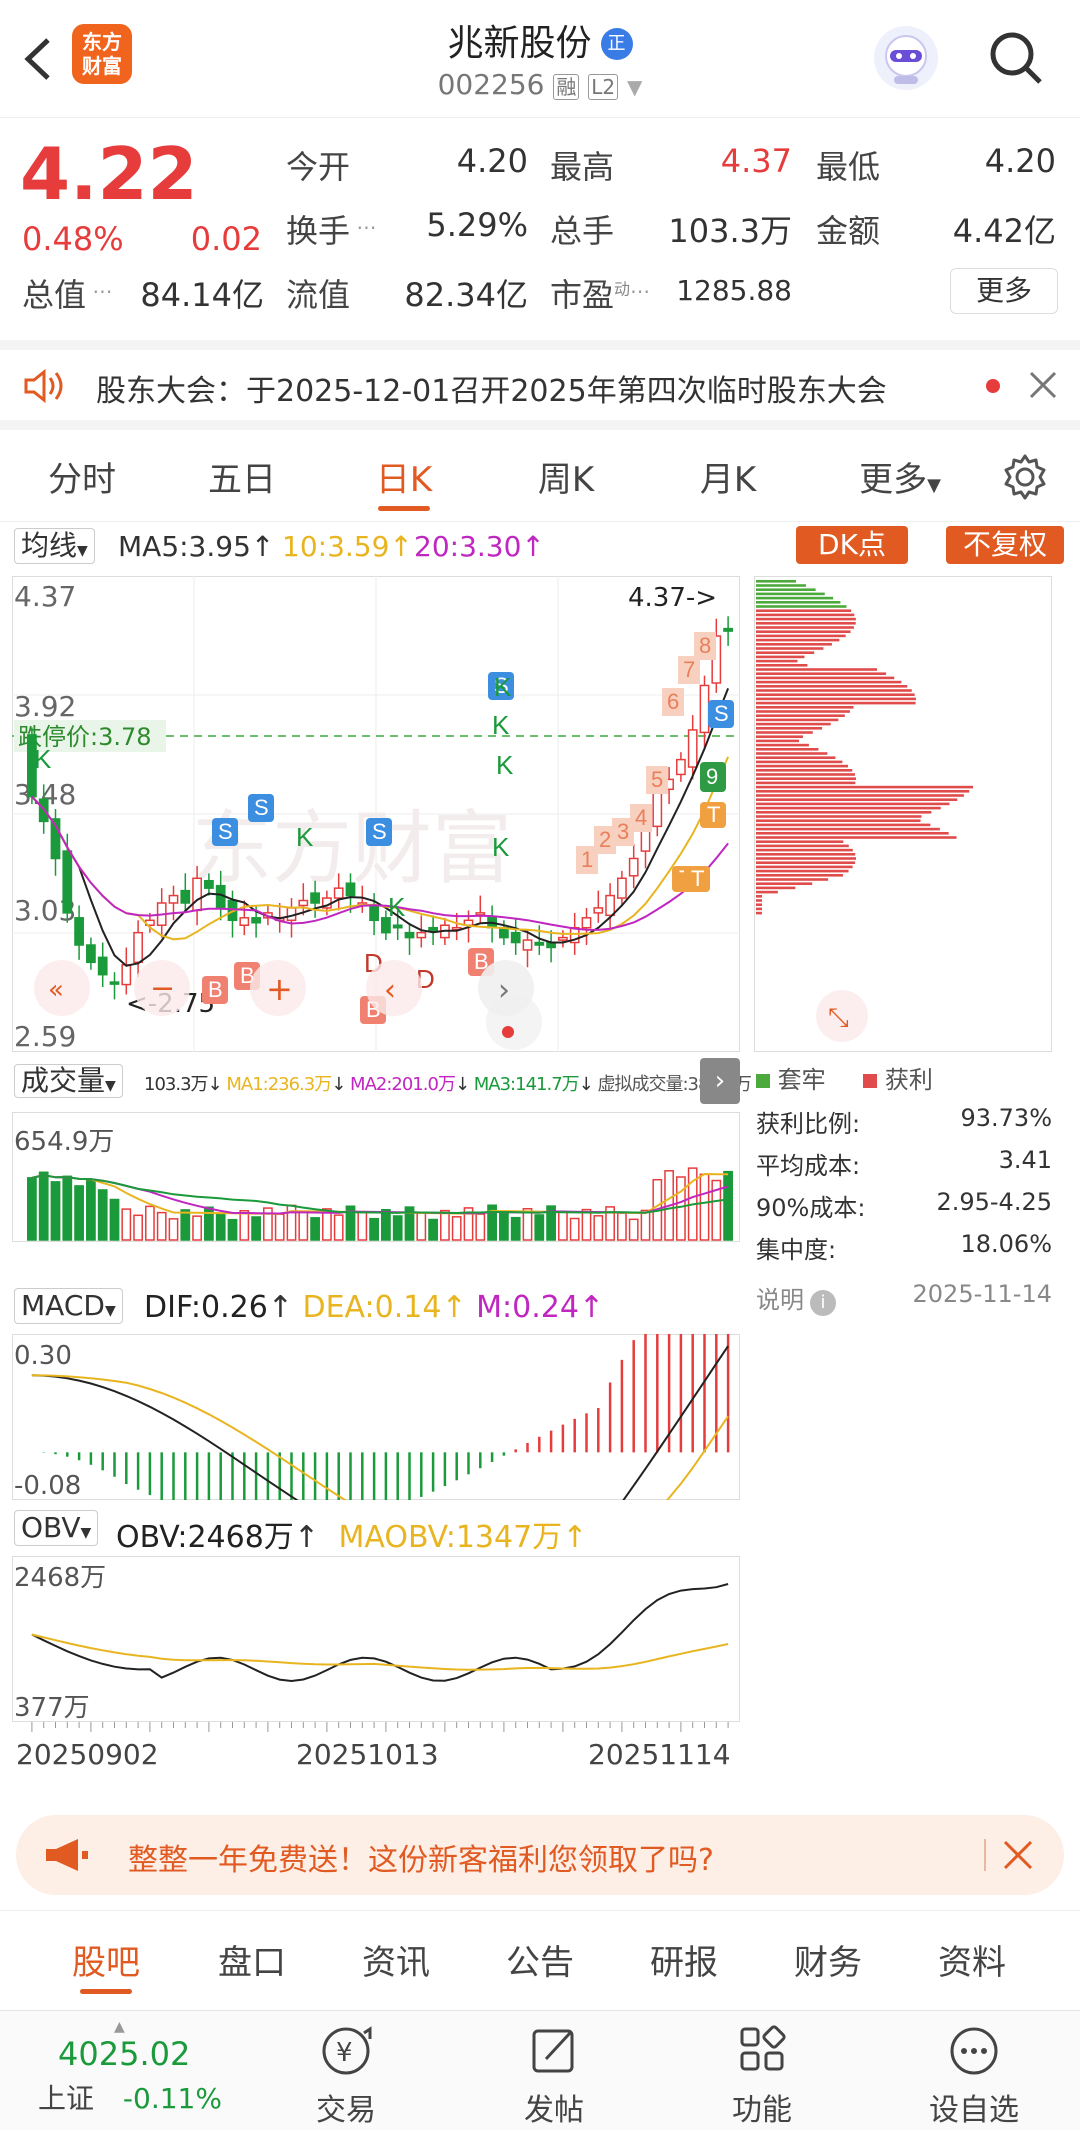 The width and height of the screenshot is (1080, 2130). I want to click on macd-top-label: 0.30, so click(43, 1356).